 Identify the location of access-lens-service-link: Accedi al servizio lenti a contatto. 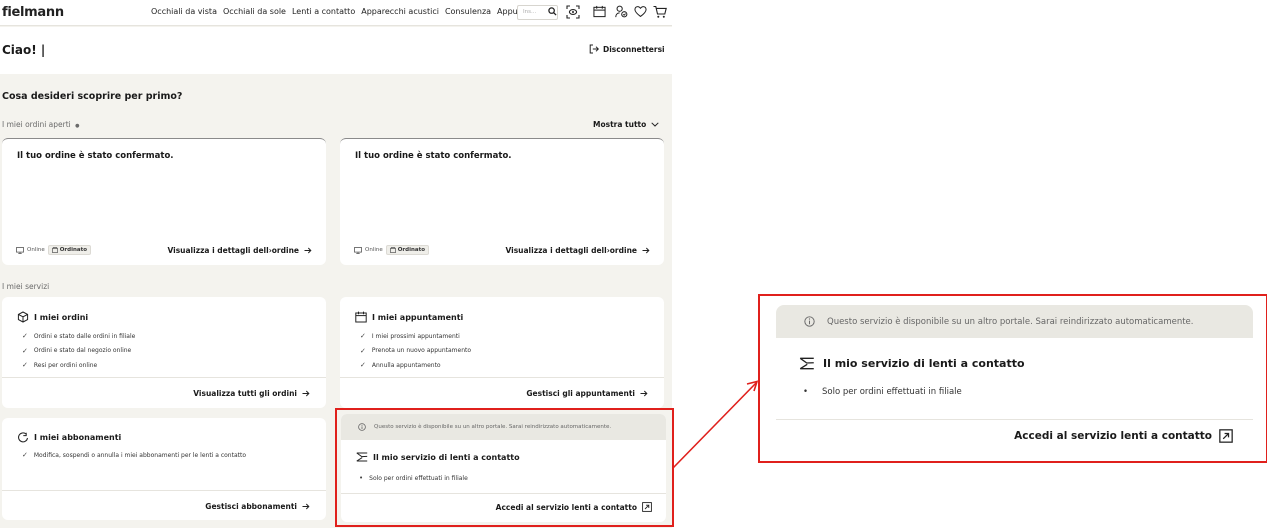
(1123, 436).